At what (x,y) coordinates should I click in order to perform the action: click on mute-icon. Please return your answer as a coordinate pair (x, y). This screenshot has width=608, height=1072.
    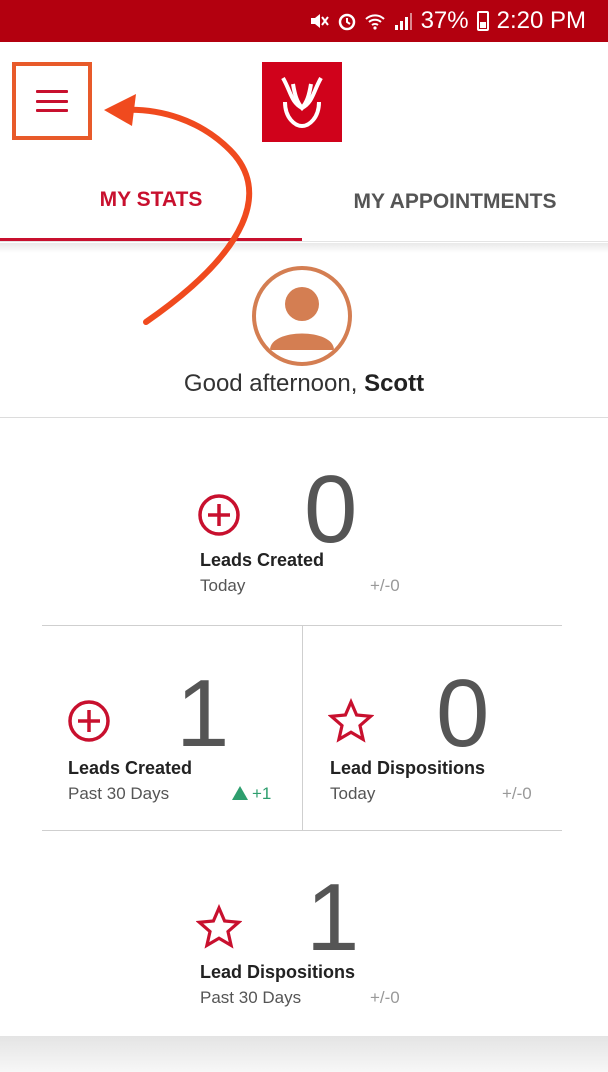
    Looking at the image, I should click on (319, 21).